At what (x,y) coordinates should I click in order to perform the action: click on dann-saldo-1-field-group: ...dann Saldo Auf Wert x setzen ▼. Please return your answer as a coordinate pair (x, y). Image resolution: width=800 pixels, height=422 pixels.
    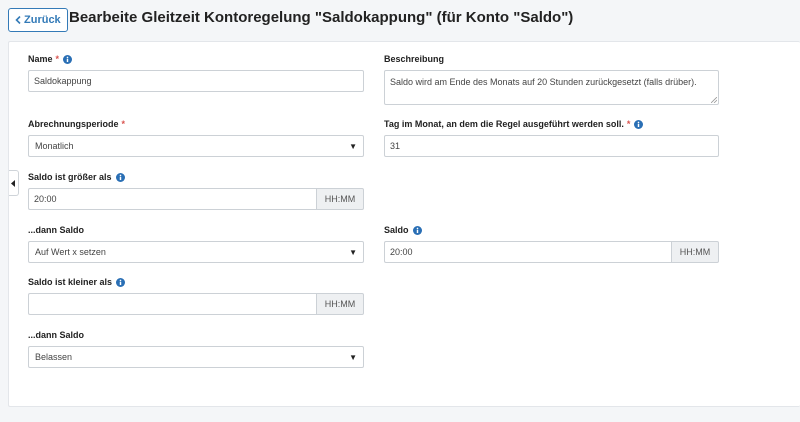
    Looking at the image, I should click on (196, 243).